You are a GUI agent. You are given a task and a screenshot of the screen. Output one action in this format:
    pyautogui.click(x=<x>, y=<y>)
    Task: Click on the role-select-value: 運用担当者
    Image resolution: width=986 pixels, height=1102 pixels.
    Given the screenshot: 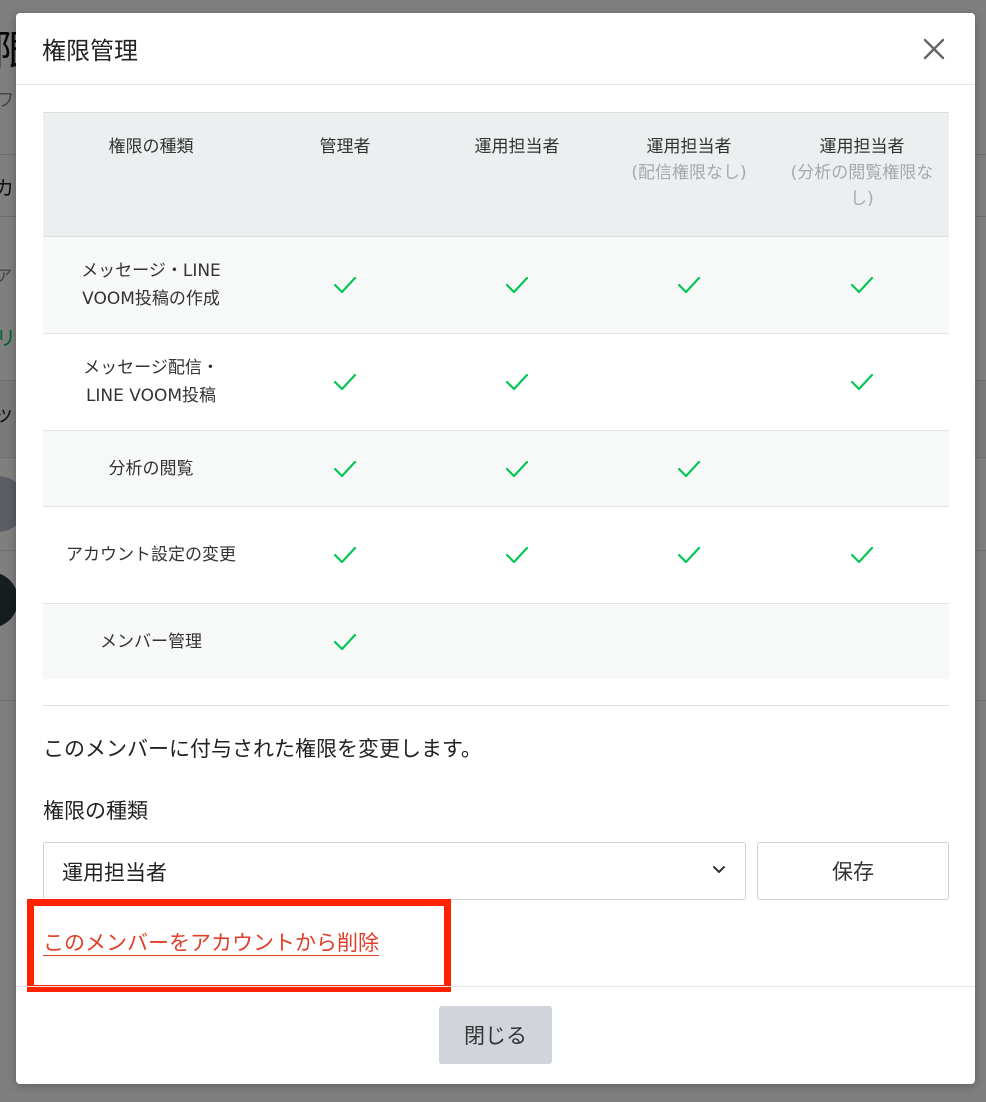 What is the action you would take?
    pyautogui.click(x=114, y=873)
    